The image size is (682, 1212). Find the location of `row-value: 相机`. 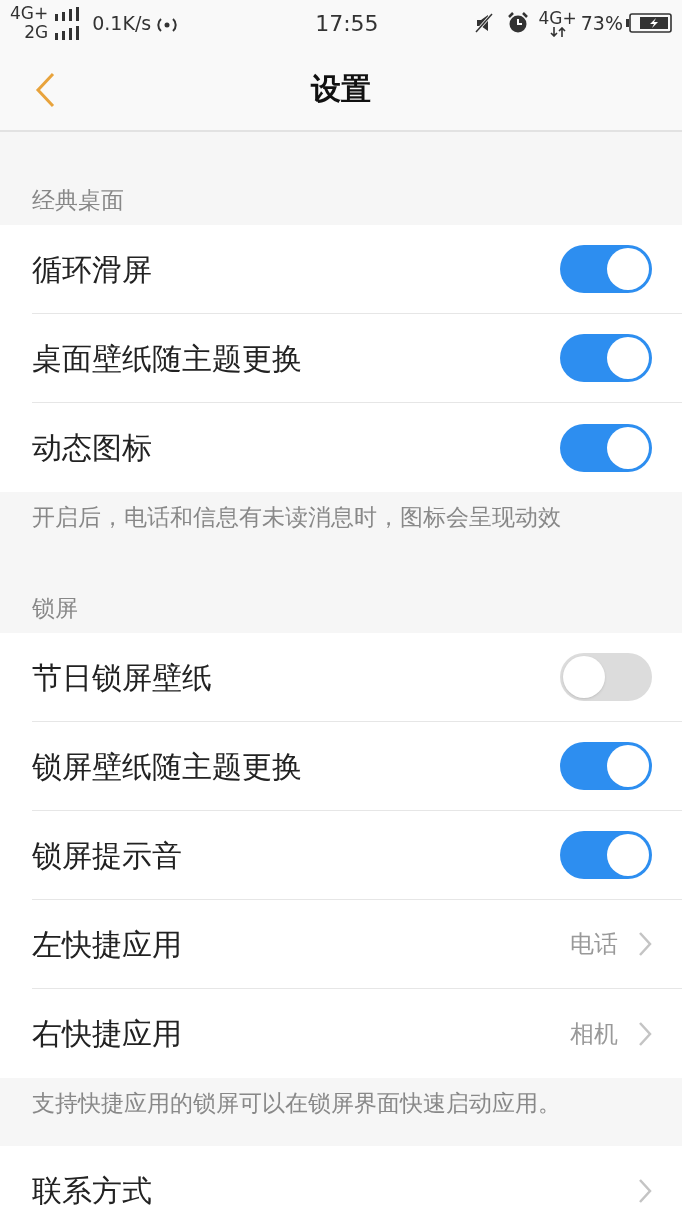

row-value: 相机 is located at coordinates (594, 1034).